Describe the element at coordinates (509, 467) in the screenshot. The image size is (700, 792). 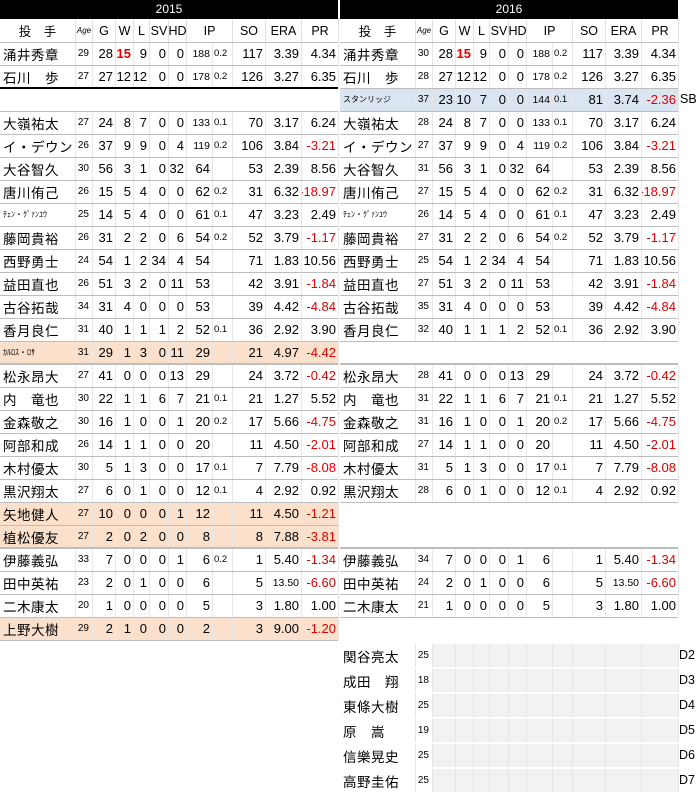
I see `pitcher-row: 木村優太 31 5 1 3 0 0 17 0.1 7 7.79 -8.08` at that location.